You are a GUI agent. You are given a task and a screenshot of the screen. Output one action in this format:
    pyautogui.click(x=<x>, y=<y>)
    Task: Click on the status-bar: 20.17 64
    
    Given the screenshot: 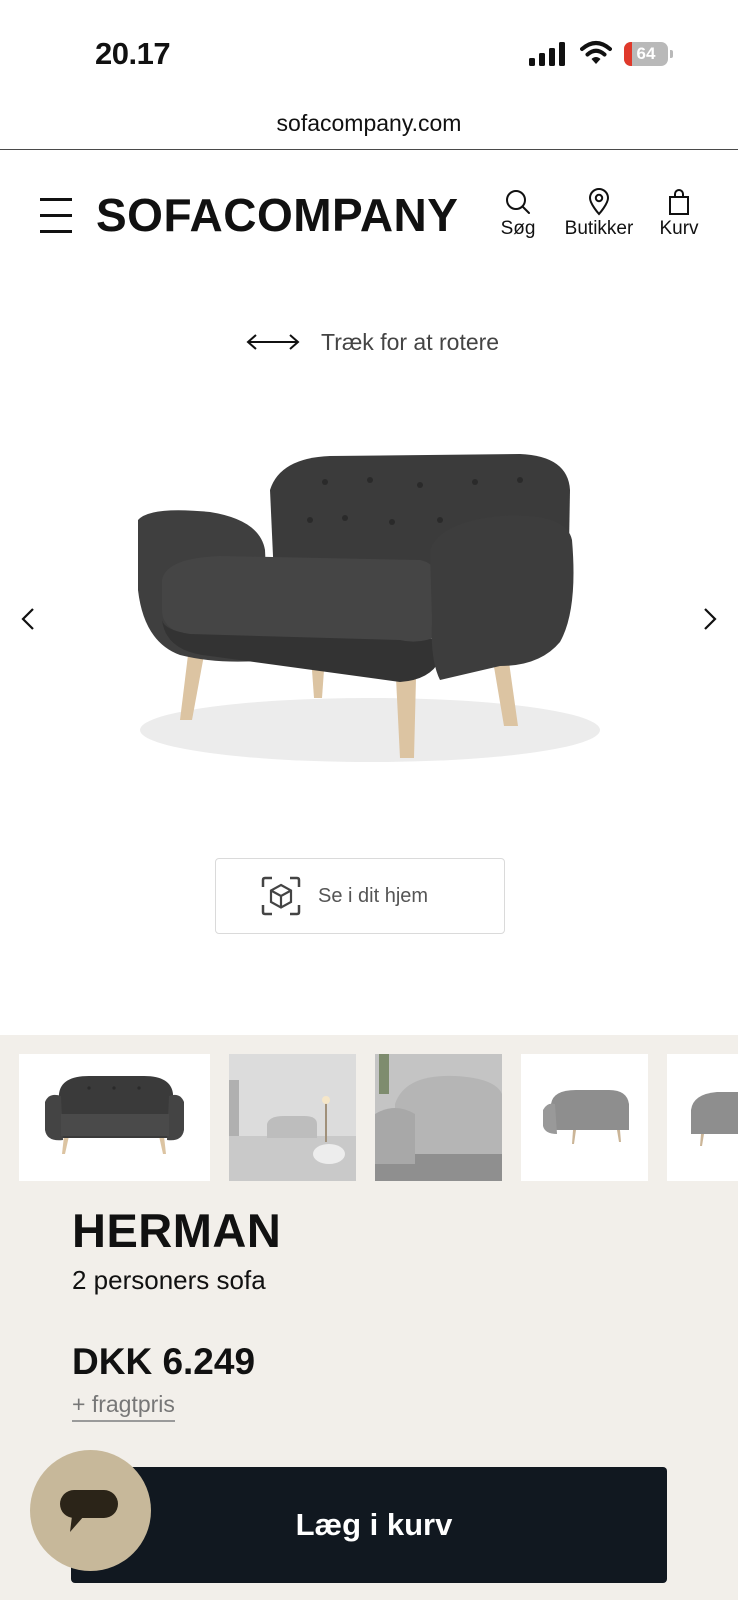 What is the action you would take?
    pyautogui.click(x=369, y=50)
    